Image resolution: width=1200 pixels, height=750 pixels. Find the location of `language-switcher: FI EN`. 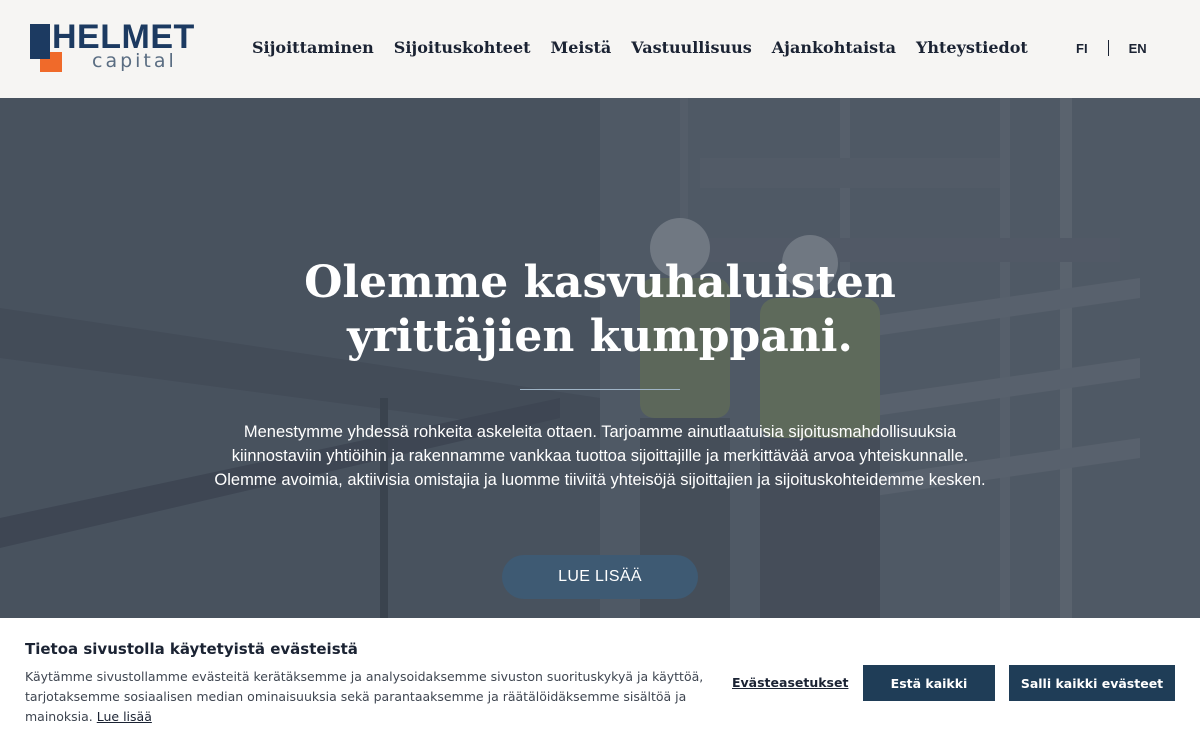

language-switcher: FI EN is located at coordinates (1111, 48).